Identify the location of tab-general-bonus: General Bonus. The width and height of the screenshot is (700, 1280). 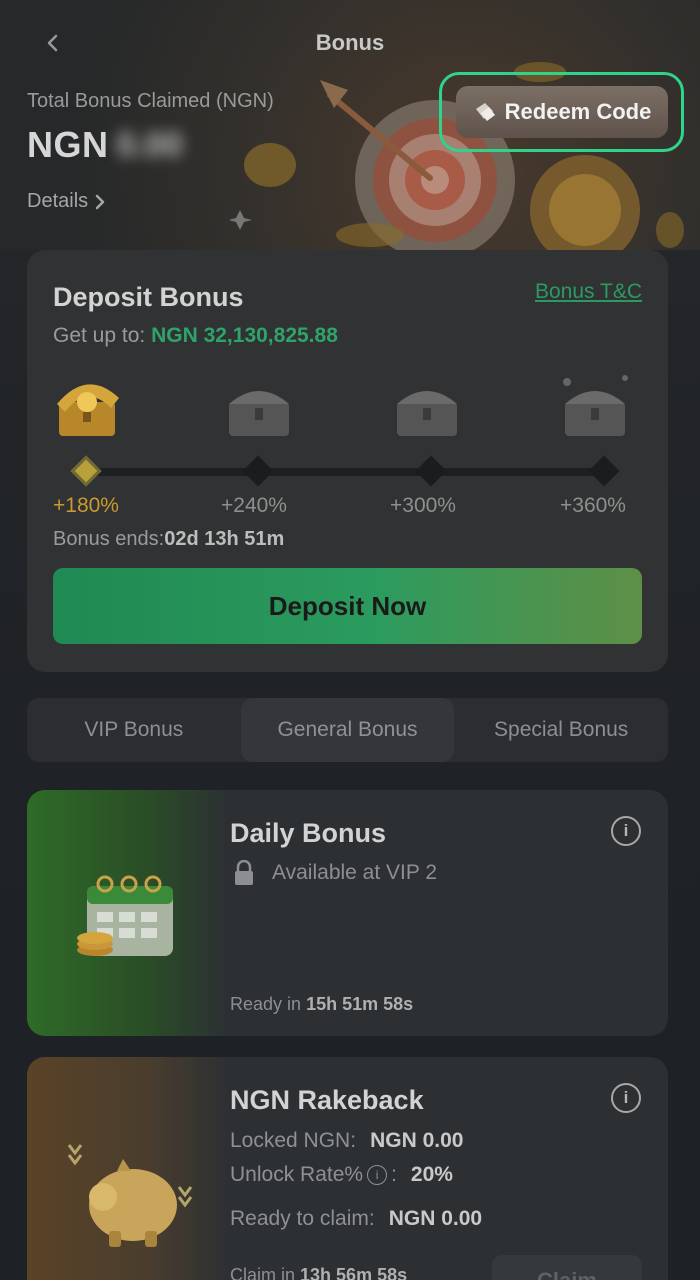
(347, 730).